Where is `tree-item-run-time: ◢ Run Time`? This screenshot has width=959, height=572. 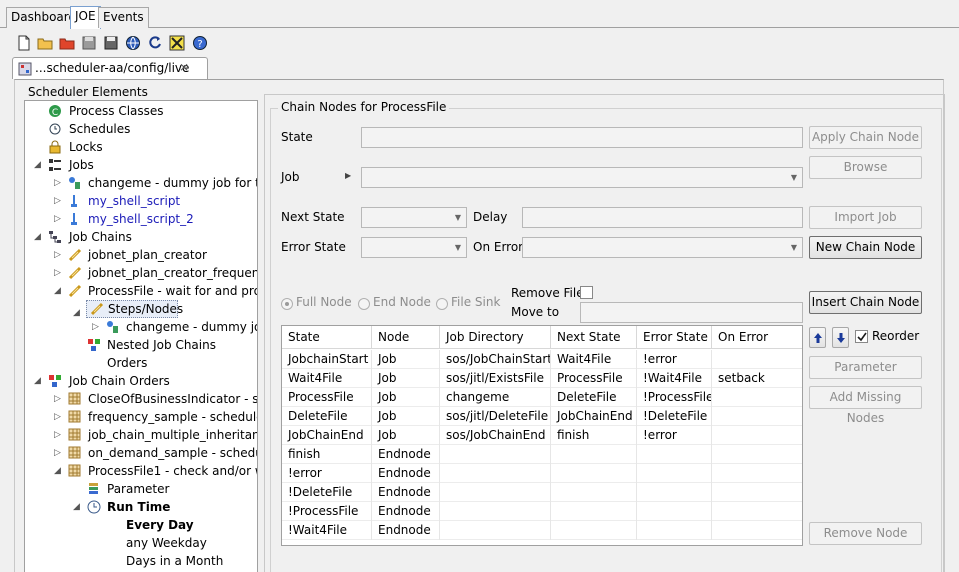 tree-item-run-time: ◢ Run Time is located at coordinates (141, 507).